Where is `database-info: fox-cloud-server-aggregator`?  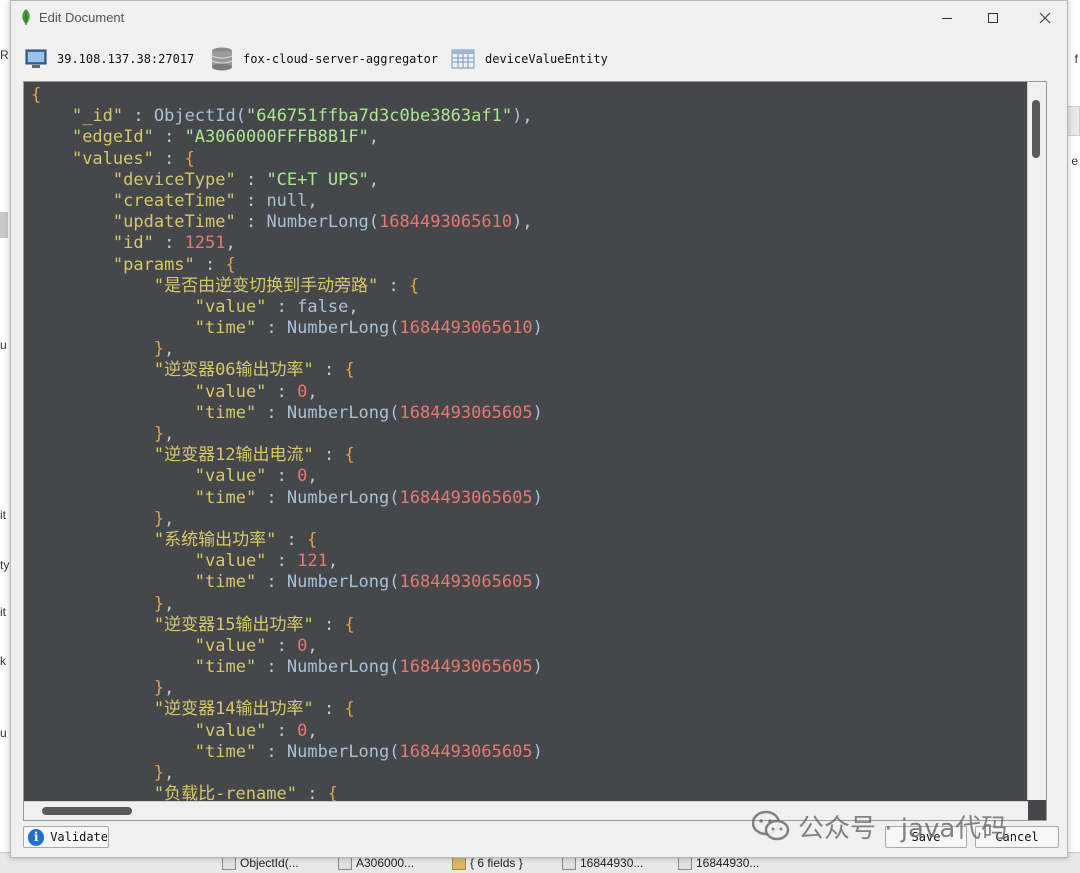 database-info: fox-cloud-server-aggregator is located at coordinates (324, 59).